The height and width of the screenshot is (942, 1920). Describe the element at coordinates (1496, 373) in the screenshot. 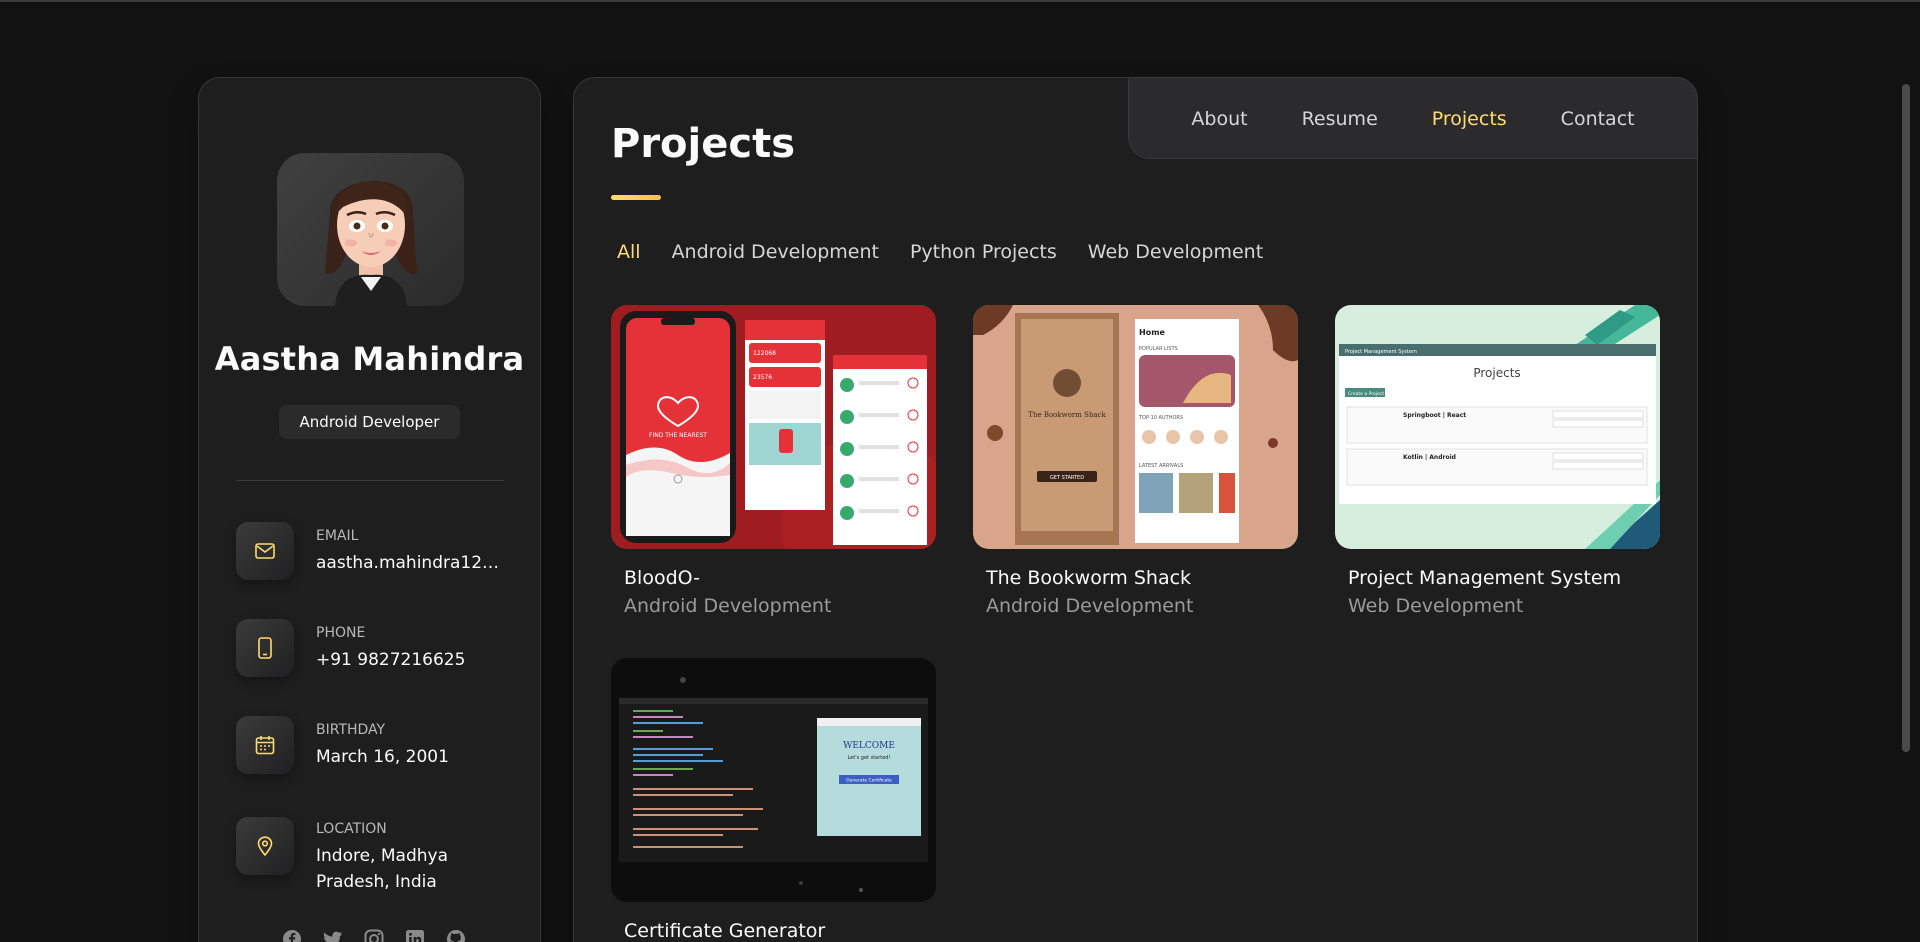

I see `pms-title-text: Projects` at that location.